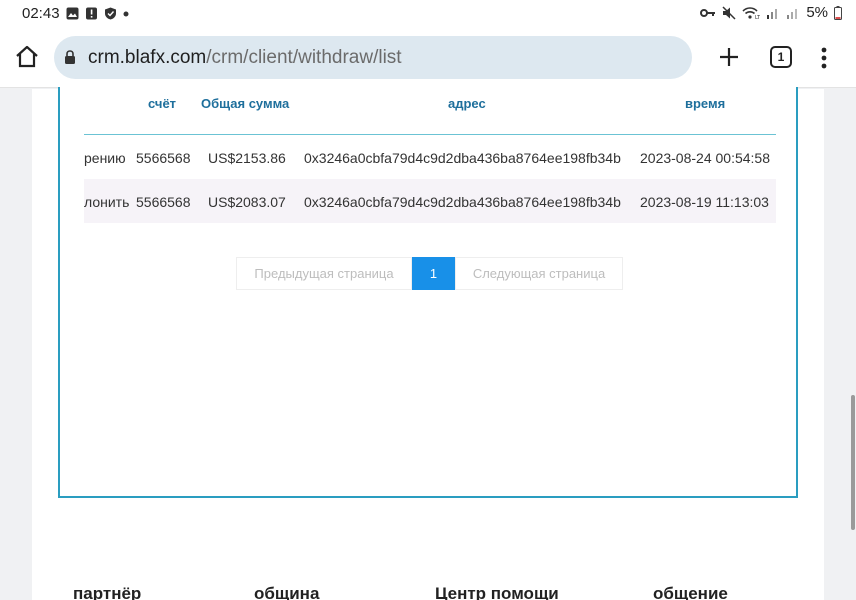 The height and width of the screenshot is (600, 856). Describe the element at coordinates (110, 13) in the screenshot. I see `shield-notification-icon` at that location.